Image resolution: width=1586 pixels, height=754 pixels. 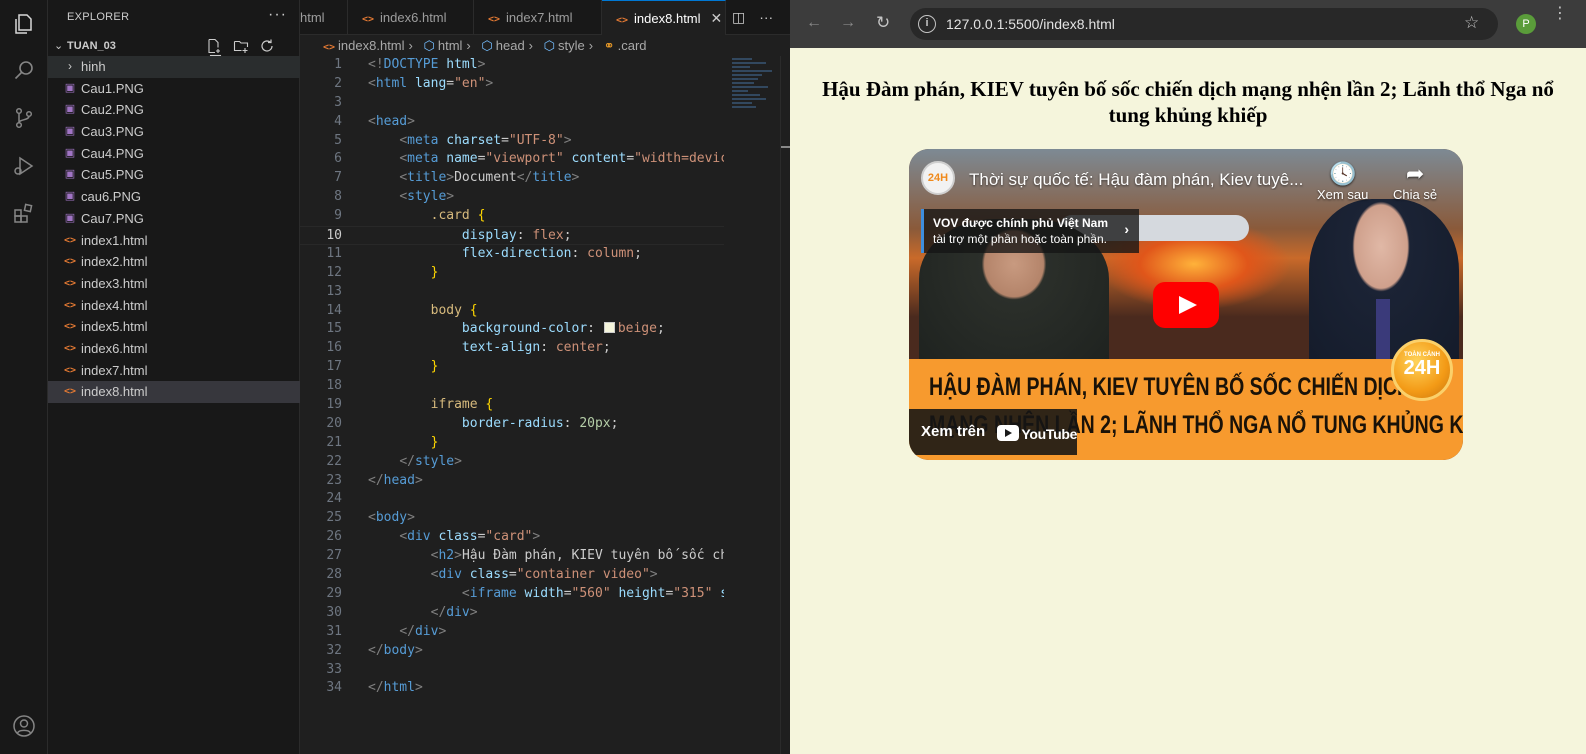 What do you see at coordinates (174, 89) in the screenshot?
I see `tree-file: ▣ Cau1.PNG` at bounding box center [174, 89].